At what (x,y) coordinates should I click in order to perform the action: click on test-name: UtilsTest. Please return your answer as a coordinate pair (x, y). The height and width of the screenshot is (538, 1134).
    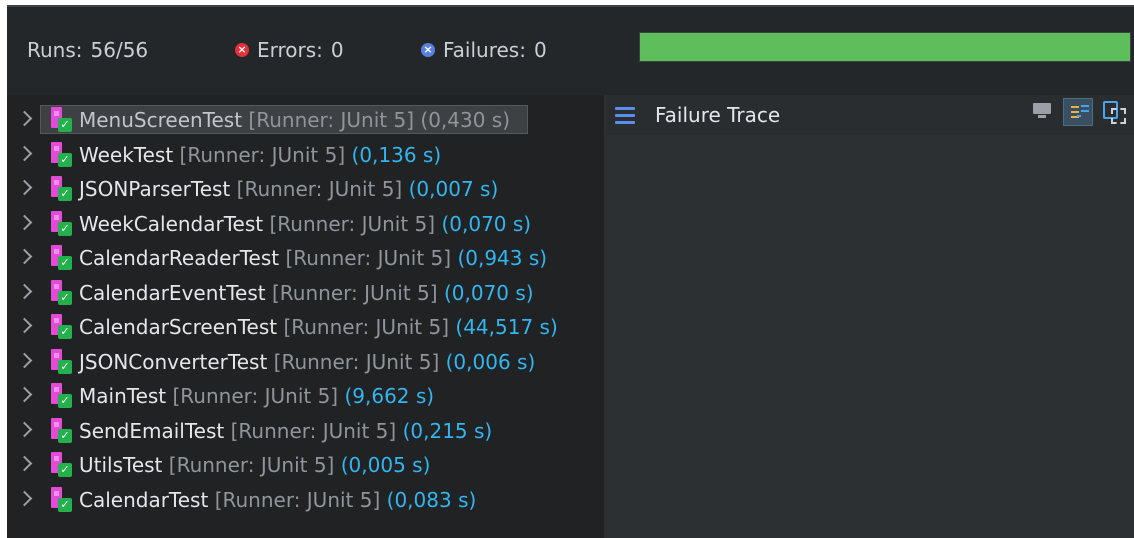
    Looking at the image, I should click on (121, 465).